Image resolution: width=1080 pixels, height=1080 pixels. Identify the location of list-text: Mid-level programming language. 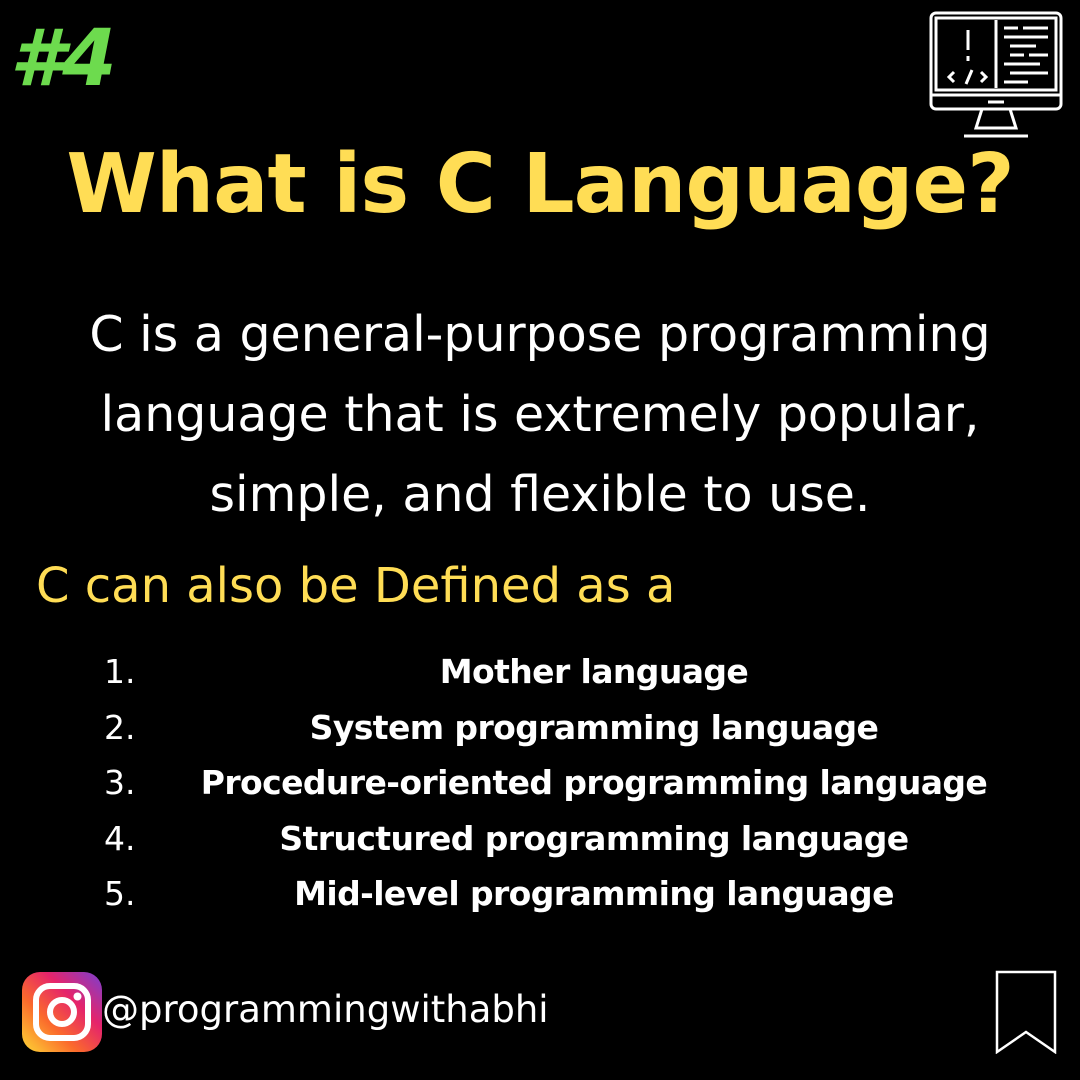
(594, 894).